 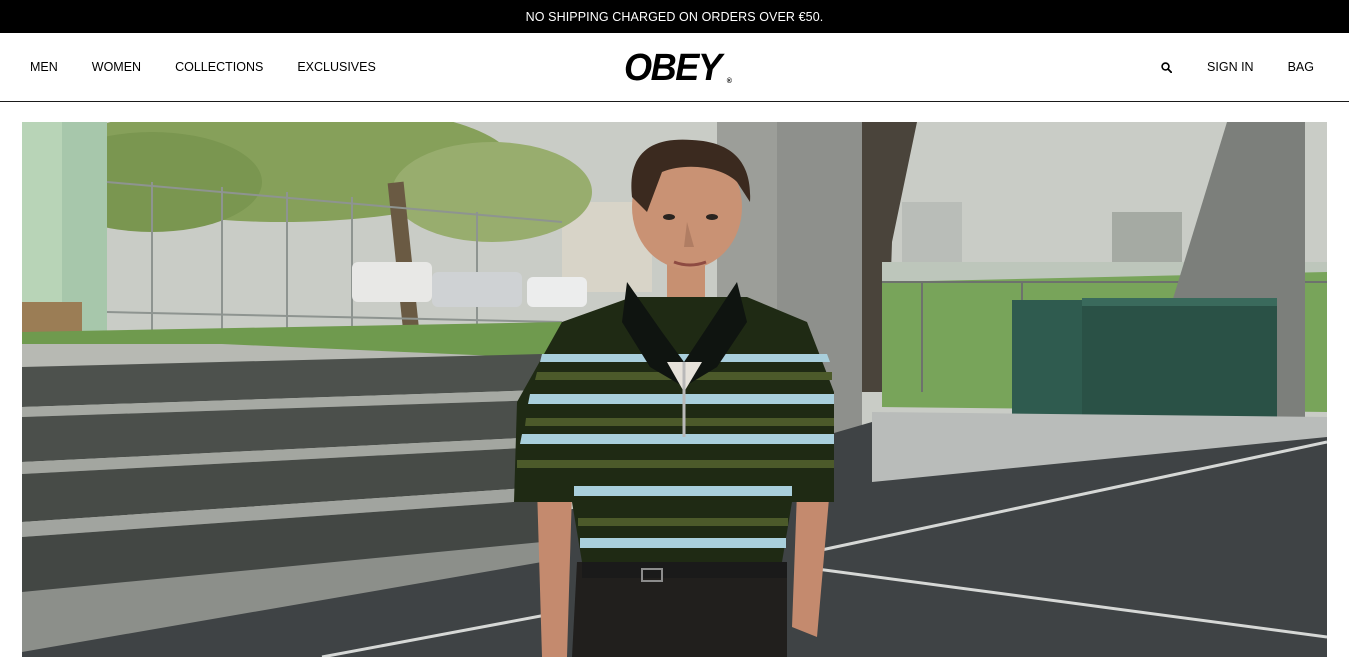 I want to click on brand-logo: OBEY ®, so click(x=678, y=68).